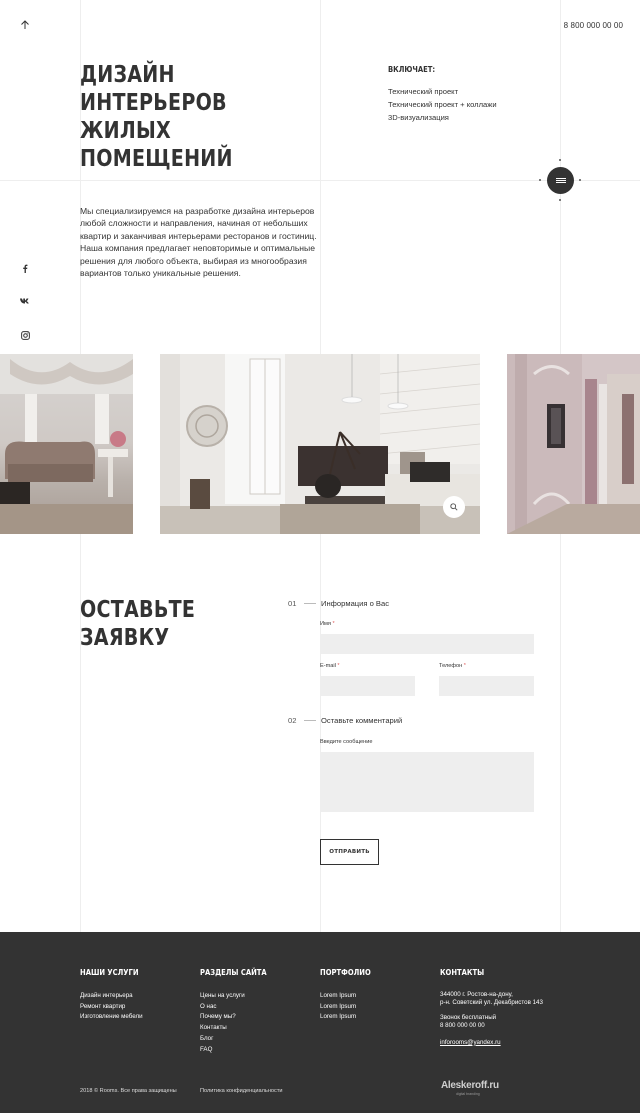 This screenshot has height=1113, width=640. I want to click on title-line: ИНТЕРЬЕРОВ, so click(153, 103).